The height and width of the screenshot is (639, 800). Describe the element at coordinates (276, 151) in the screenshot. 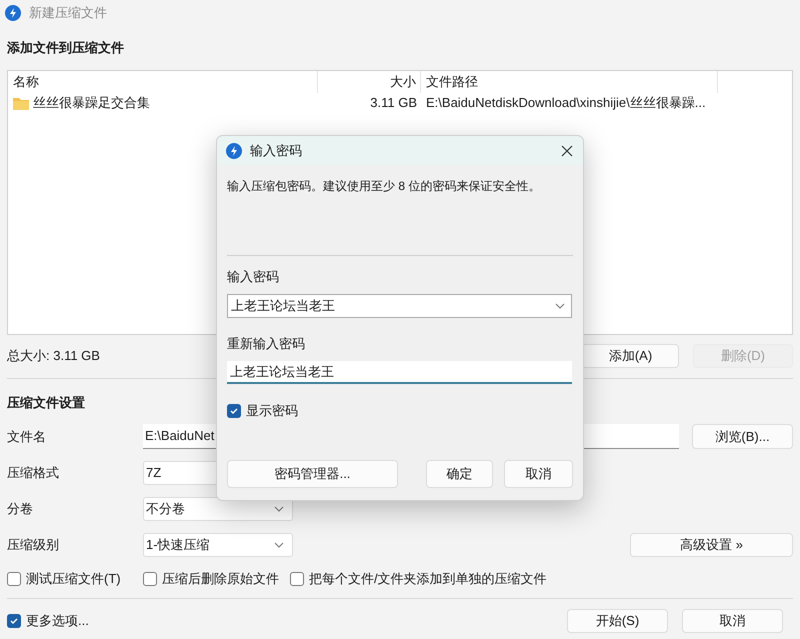

I see `dialog-title: 输入密码` at that location.